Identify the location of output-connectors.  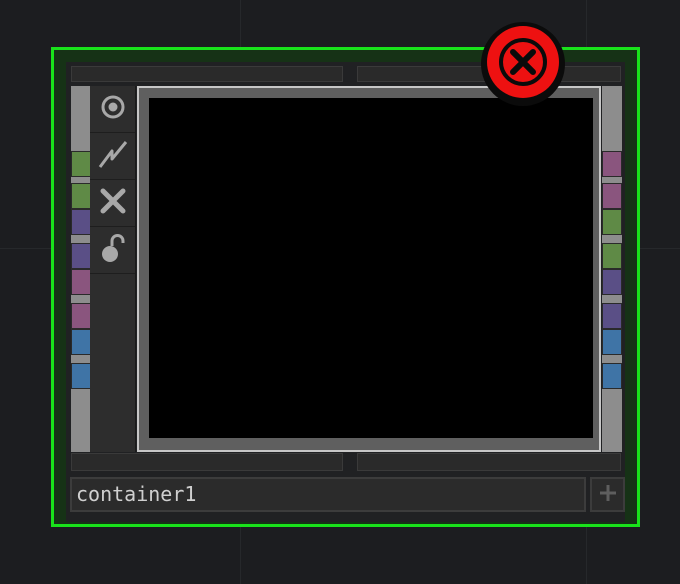
(612, 269).